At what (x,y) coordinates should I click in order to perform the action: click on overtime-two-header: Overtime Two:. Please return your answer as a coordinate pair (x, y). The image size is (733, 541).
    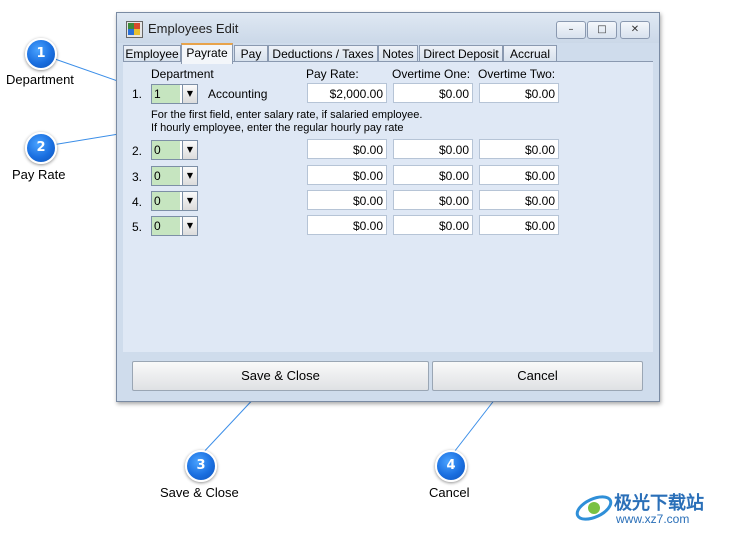
    Looking at the image, I should click on (517, 74).